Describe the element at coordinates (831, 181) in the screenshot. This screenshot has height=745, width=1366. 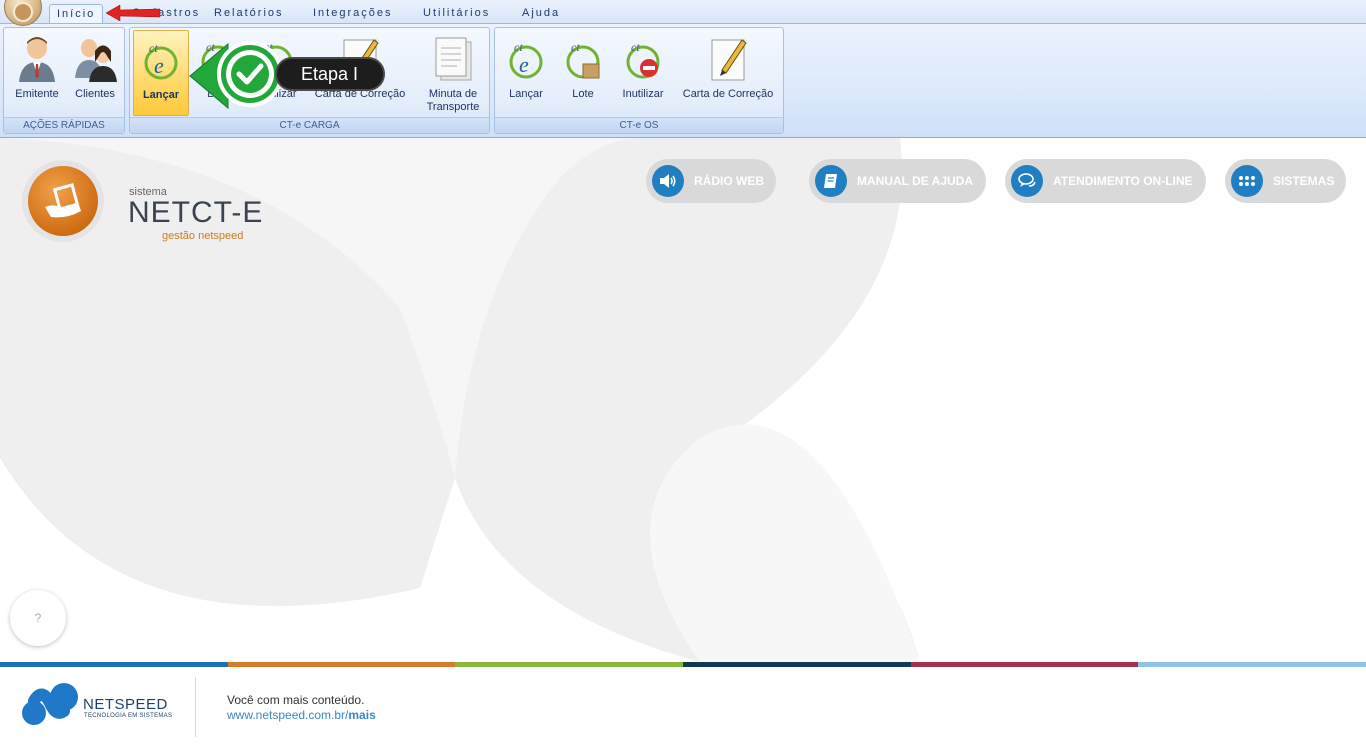
I see `book-icon` at that location.